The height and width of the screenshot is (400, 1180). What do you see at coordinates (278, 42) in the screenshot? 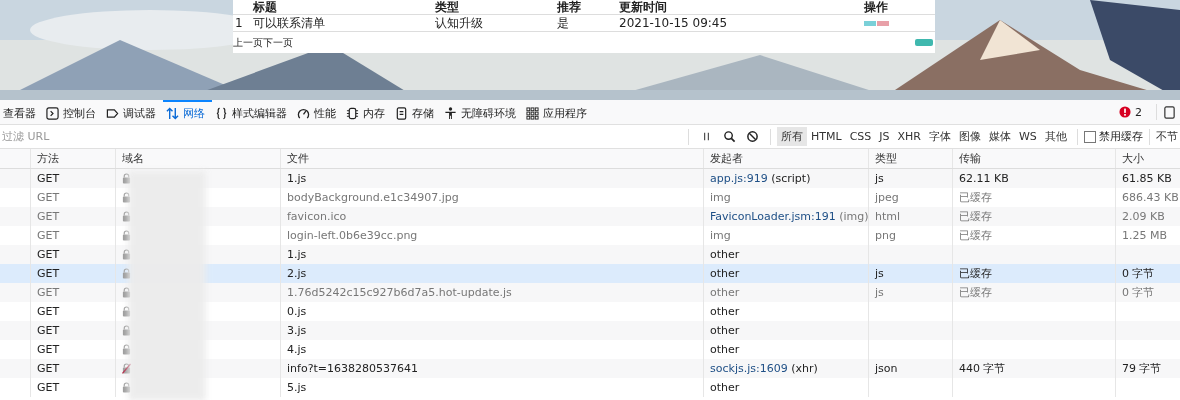
I see `pagination-link: 下一页` at bounding box center [278, 42].